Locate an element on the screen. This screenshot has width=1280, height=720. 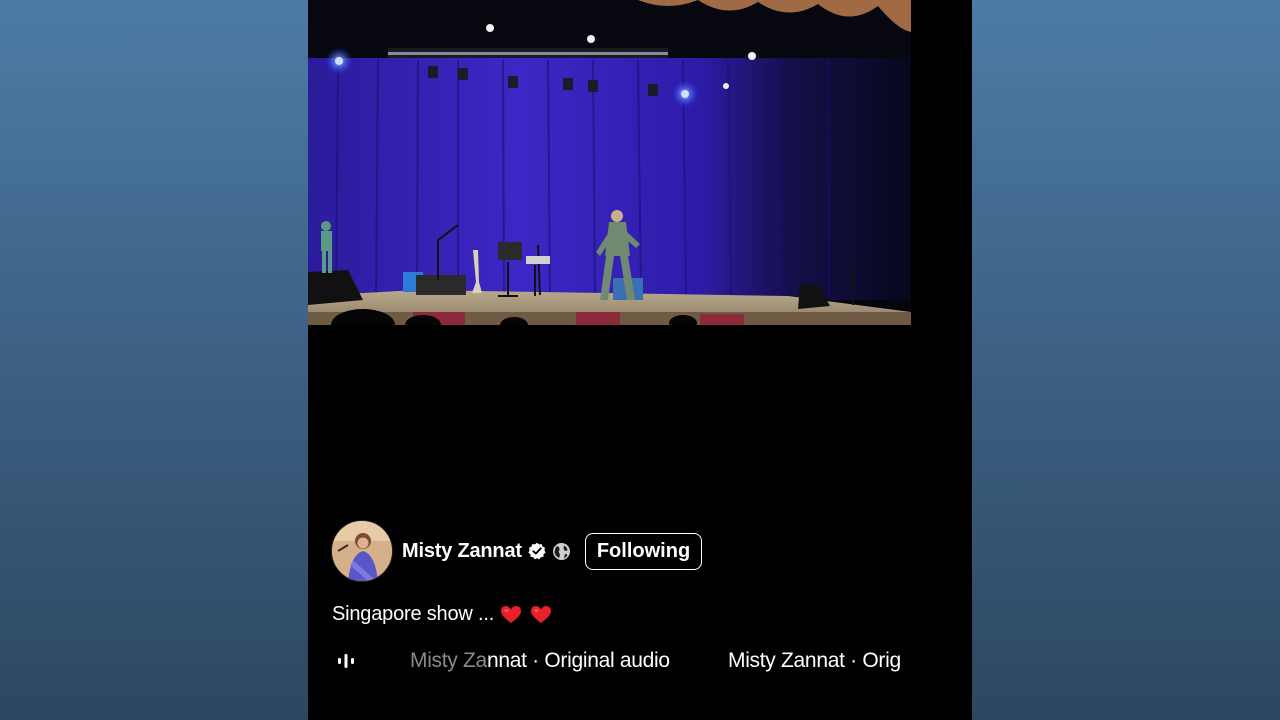
following-button: Following is located at coordinates (643, 551).